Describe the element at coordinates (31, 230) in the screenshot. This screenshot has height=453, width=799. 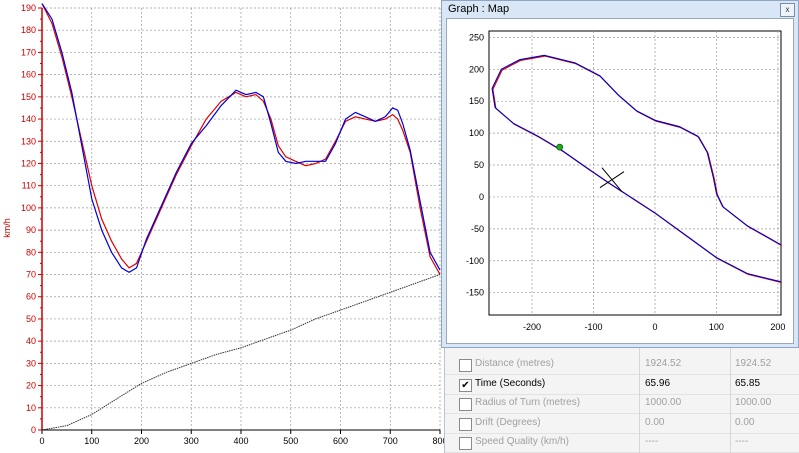
I see `y-tick-label: 90` at that location.